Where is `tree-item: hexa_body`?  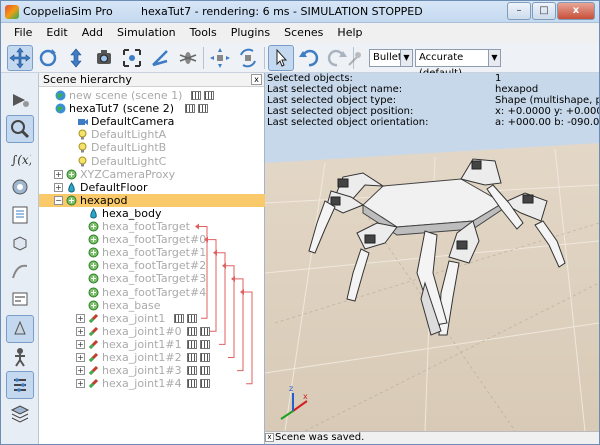 tree-item: hexa_body is located at coordinates (152, 213).